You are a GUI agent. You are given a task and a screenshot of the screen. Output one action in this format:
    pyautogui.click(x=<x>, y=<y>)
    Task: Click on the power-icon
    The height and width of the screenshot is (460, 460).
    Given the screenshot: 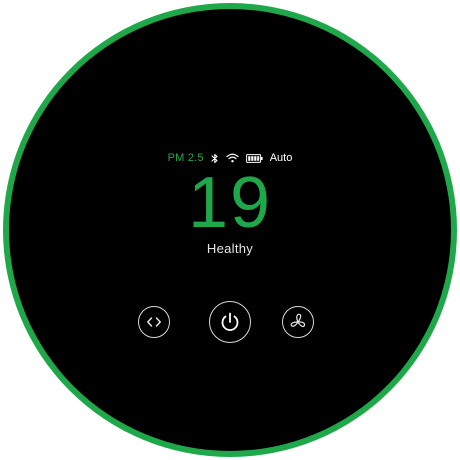 What is the action you would take?
    pyautogui.click(x=230, y=321)
    